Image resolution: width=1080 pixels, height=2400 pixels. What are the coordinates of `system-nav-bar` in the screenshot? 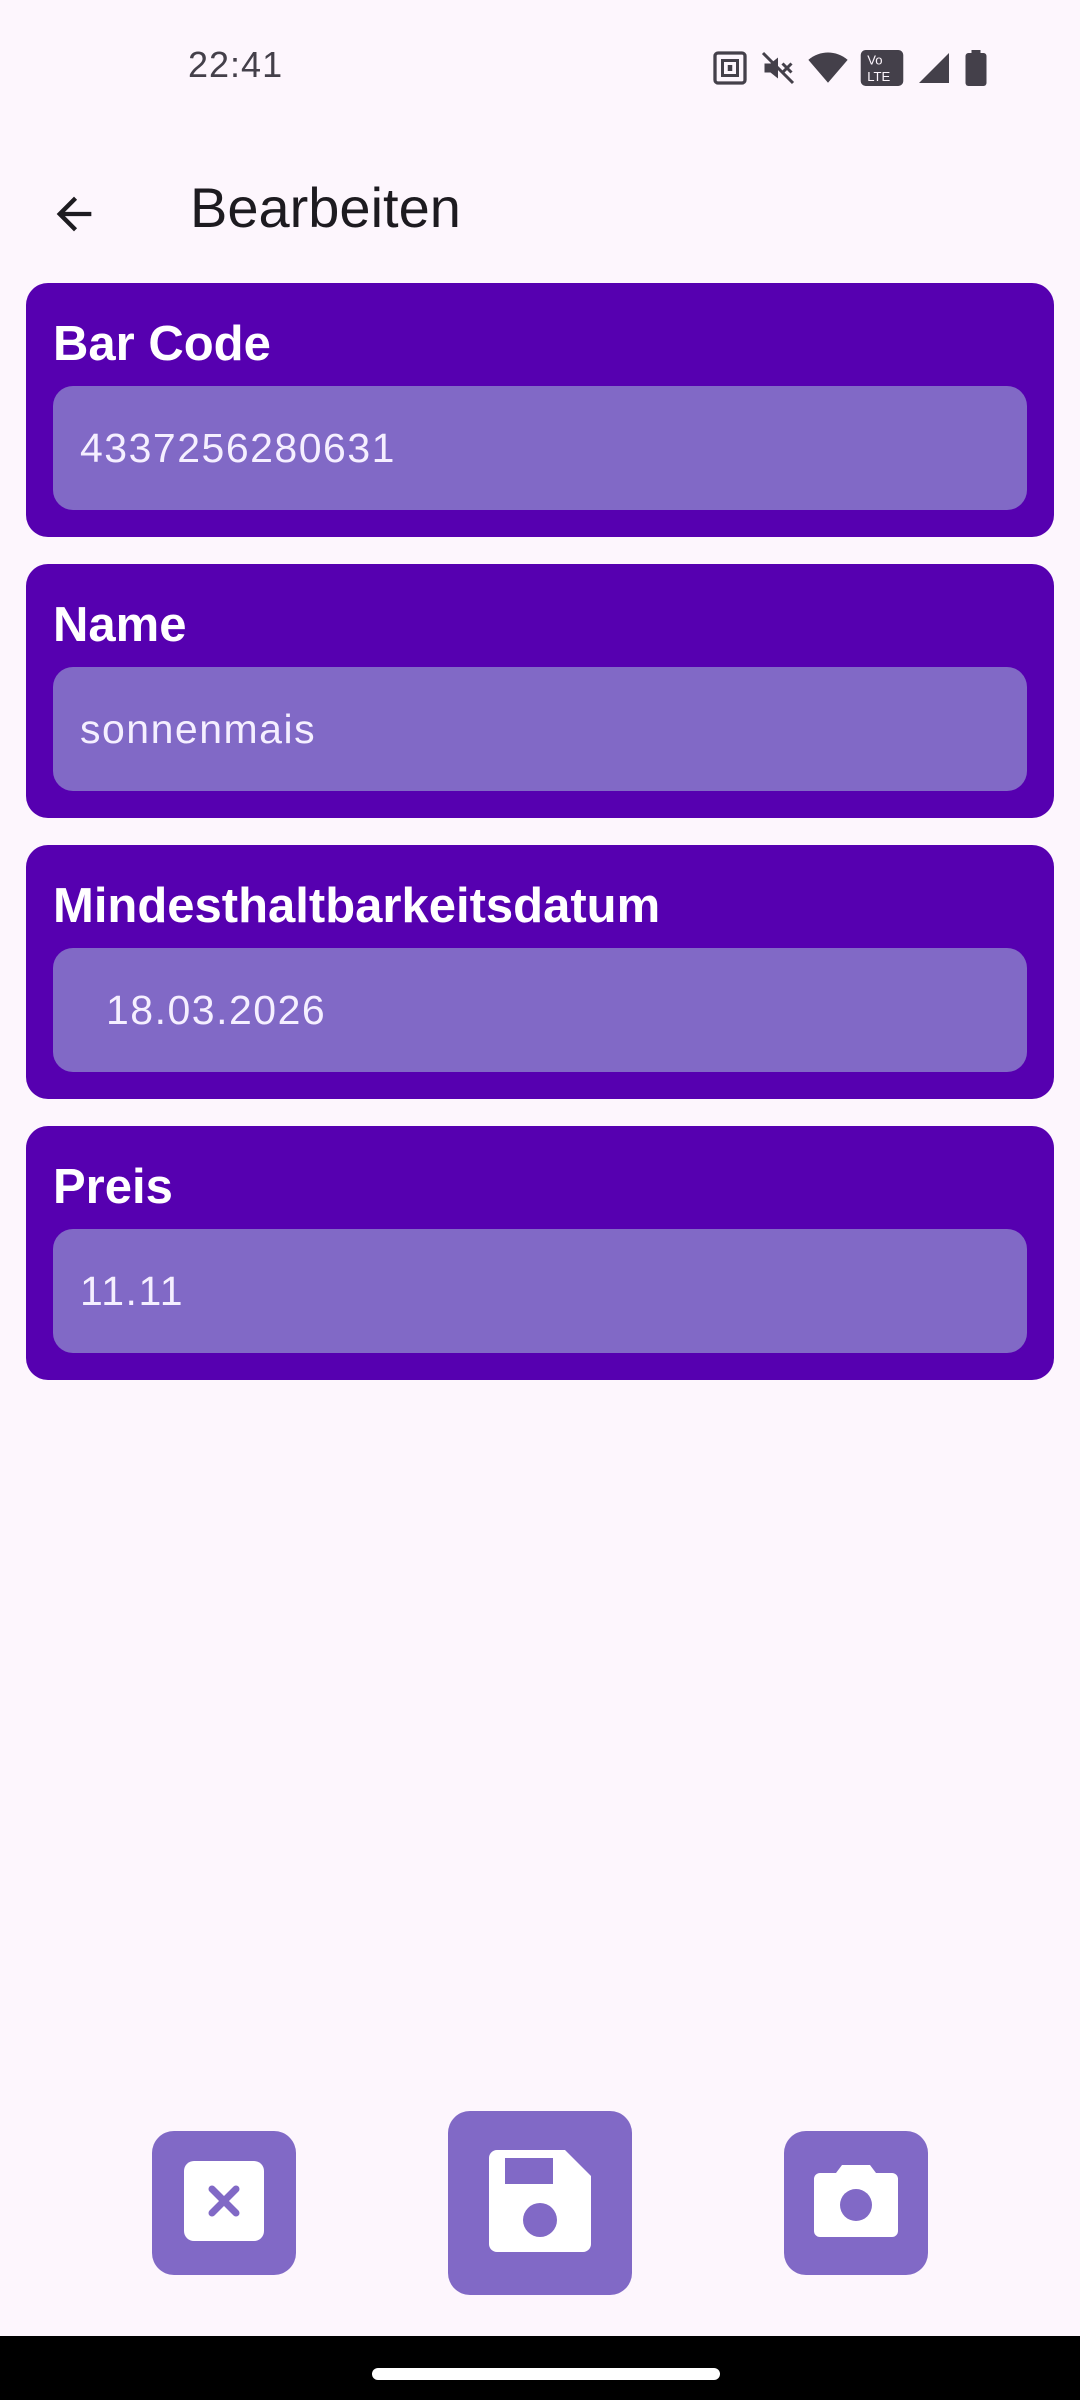 It's located at (540, 2368).